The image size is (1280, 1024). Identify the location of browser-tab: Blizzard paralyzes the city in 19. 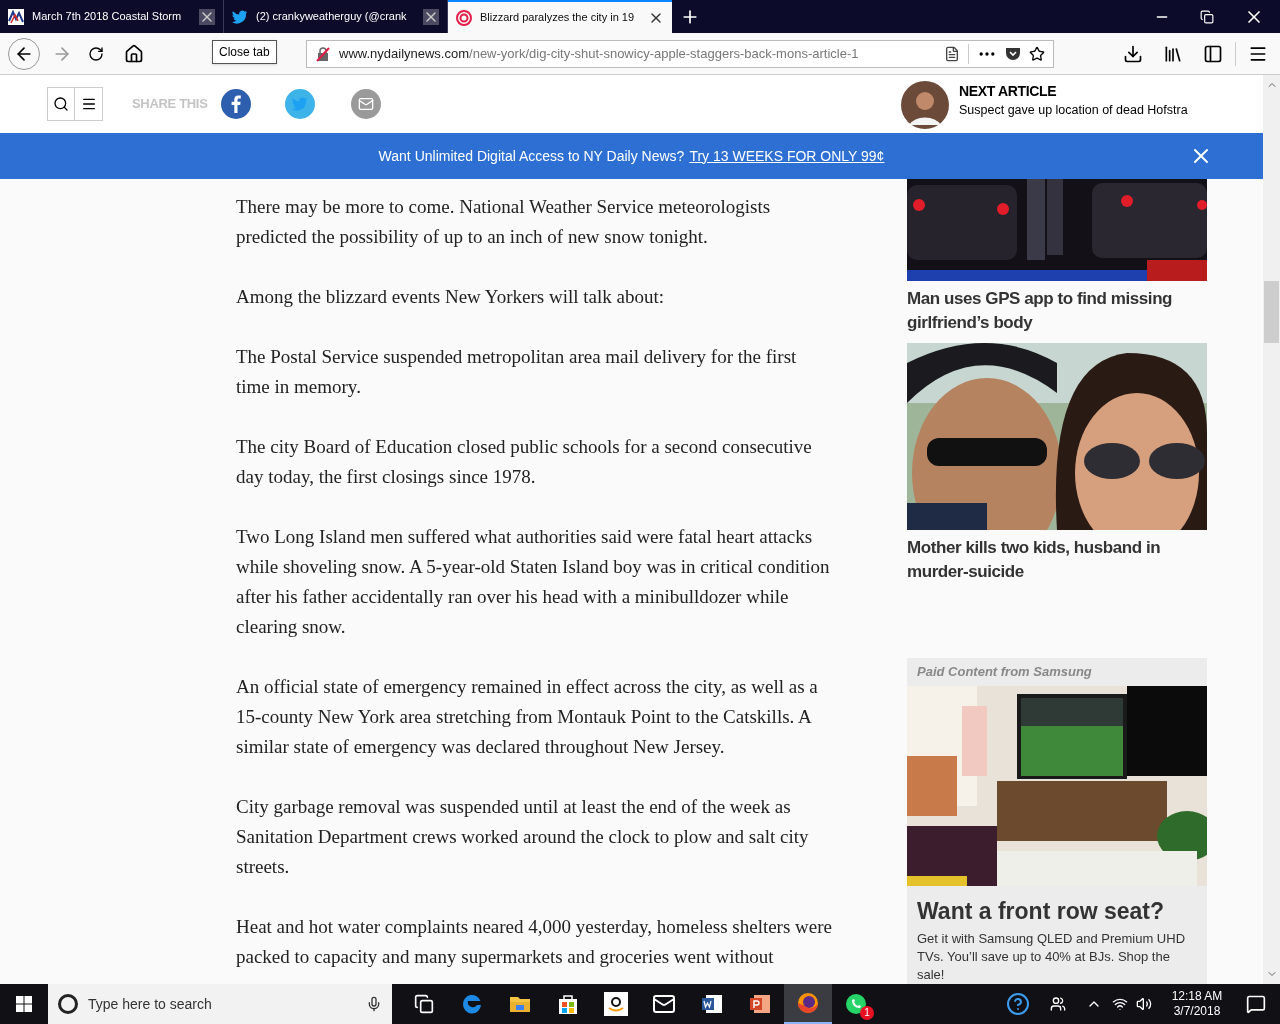
(560, 16).